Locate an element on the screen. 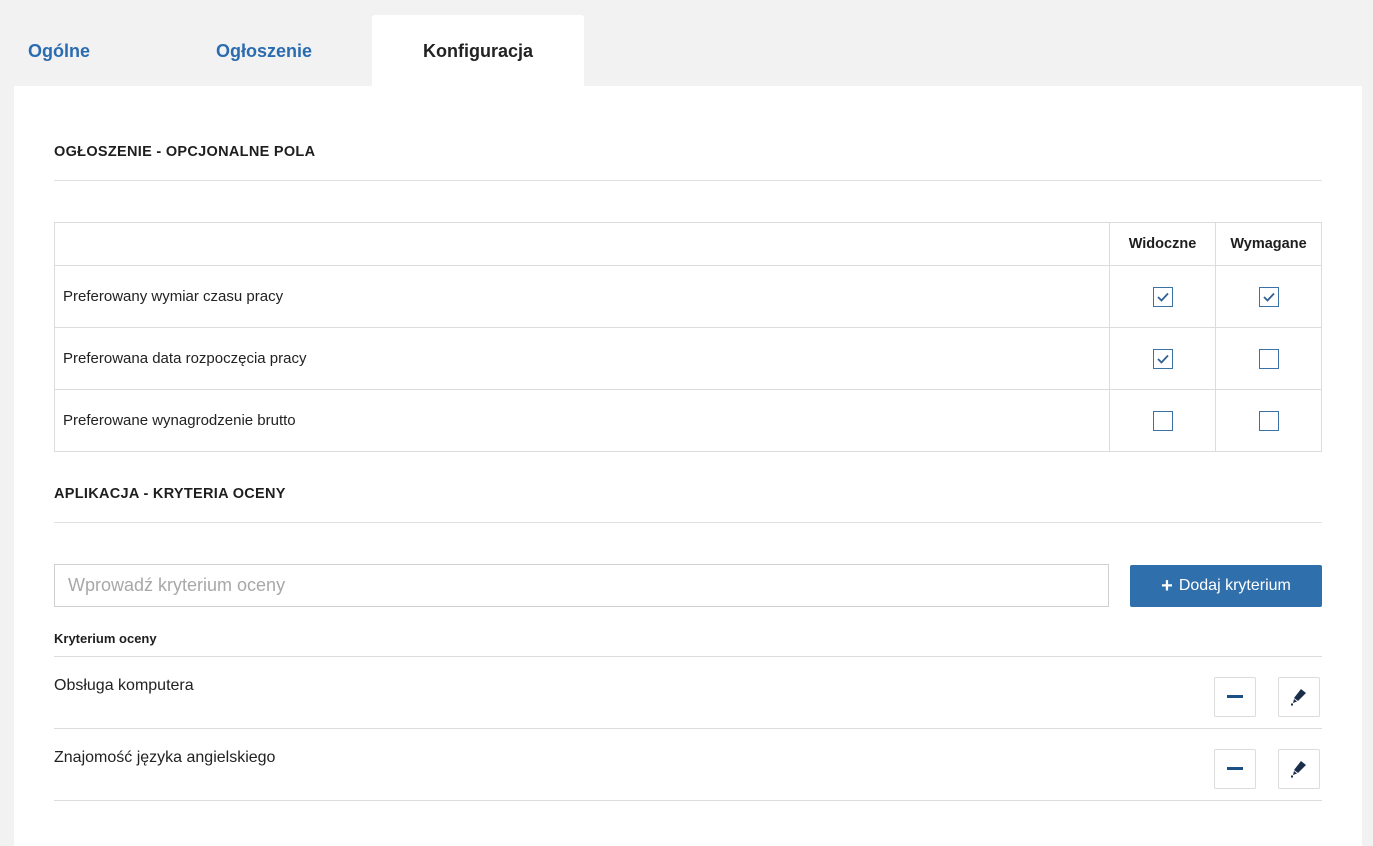 The width and height of the screenshot is (1373, 846). field-label: Preferowany wymiar czasu pracy is located at coordinates (582, 296).